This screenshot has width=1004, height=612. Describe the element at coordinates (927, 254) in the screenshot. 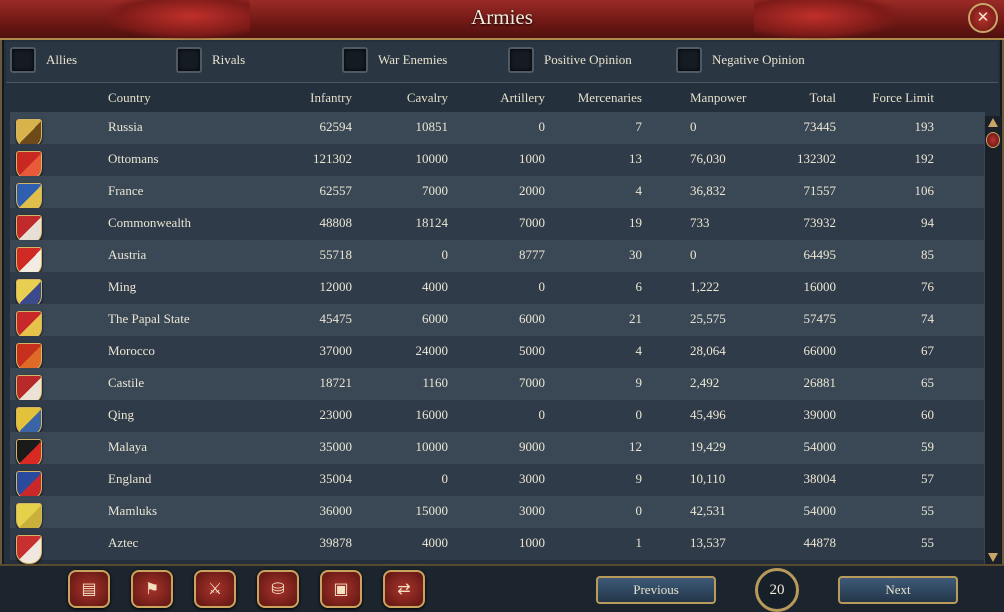

I see `cell-force-limit: 85` at that location.